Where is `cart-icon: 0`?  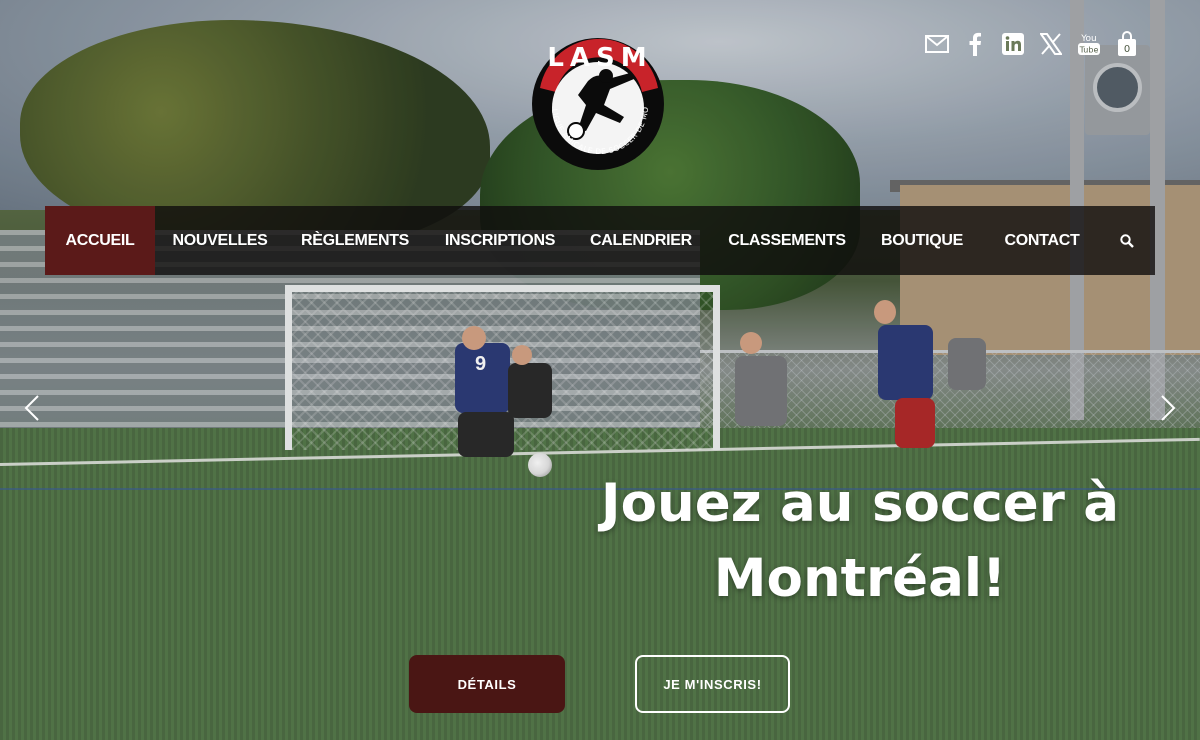 cart-icon: 0 is located at coordinates (1127, 43).